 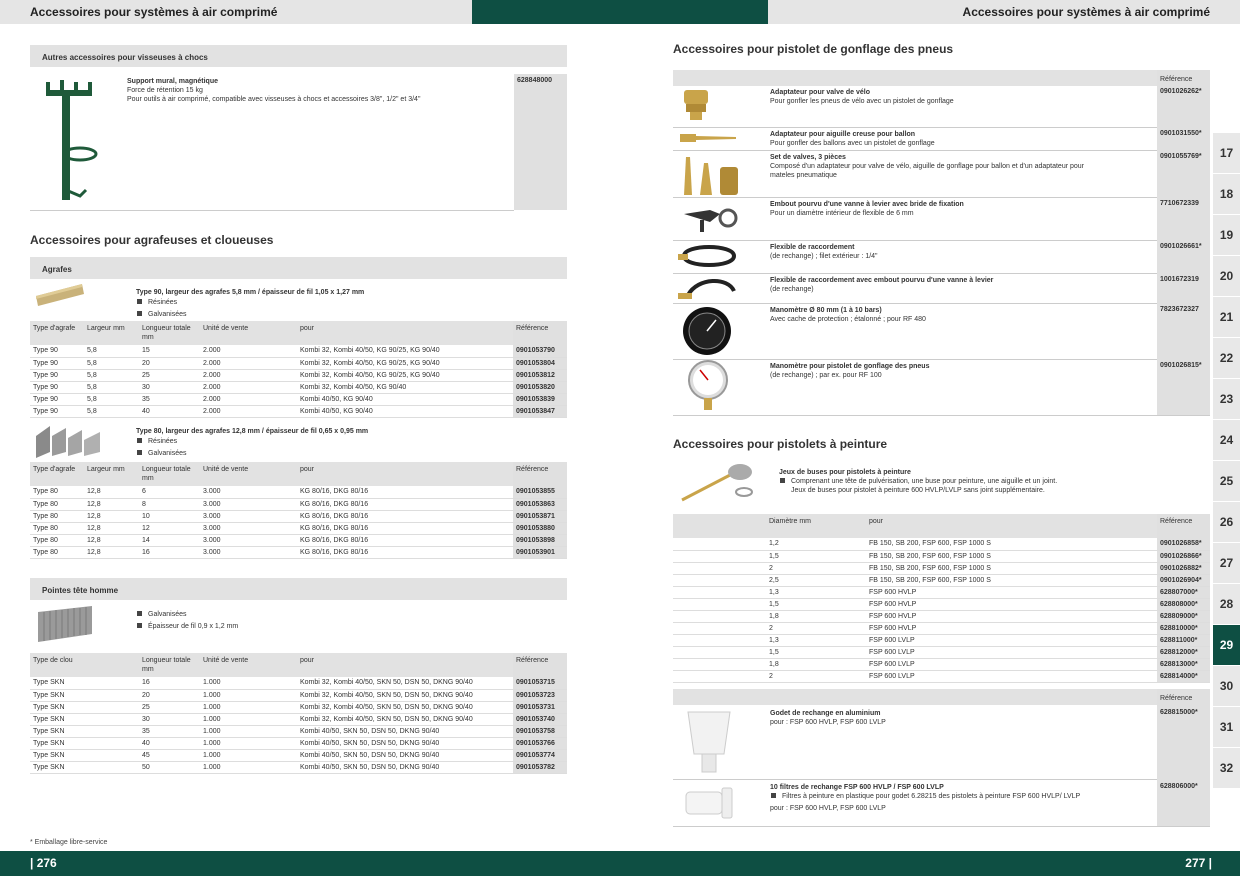 What do you see at coordinates (1011, 568) in the screenshot?
I see `table-cell: FB 150, SB 200, FSP 600, FSP 1000 S` at bounding box center [1011, 568].